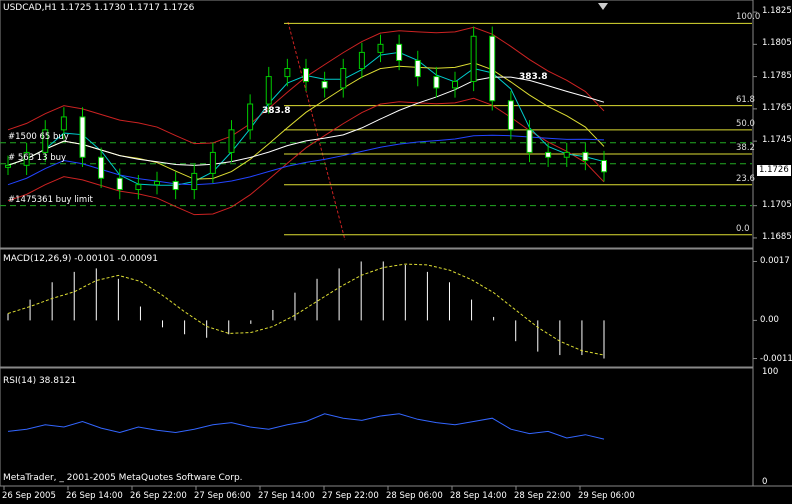 This screenshot has width=792, height=504. What do you see at coordinates (286, 496) in the screenshot?
I see `time-label-4: 27 Sep 14:00` at bounding box center [286, 496].